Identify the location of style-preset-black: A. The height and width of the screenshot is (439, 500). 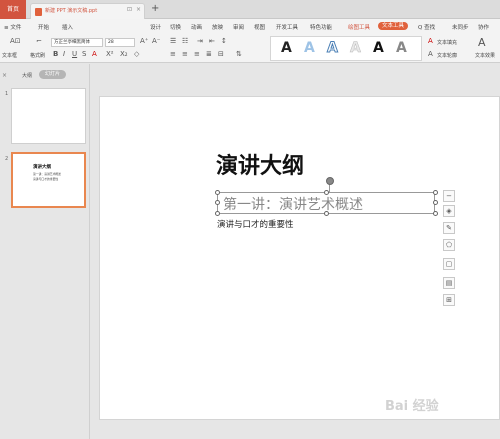
(286, 48).